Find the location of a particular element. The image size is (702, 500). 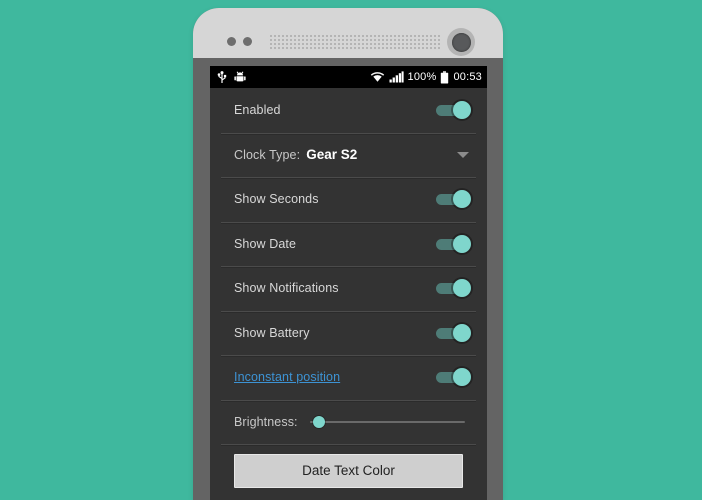

setting-row-show-seconds: Show Seconds is located at coordinates (348, 199).